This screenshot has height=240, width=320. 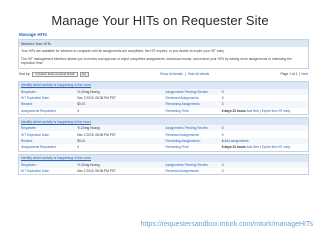 What do you see at coordinates (236, 171) in the screenshot?
I see `detail-row: Reviewed Assignments: 0` at bounding box center [236, 171].